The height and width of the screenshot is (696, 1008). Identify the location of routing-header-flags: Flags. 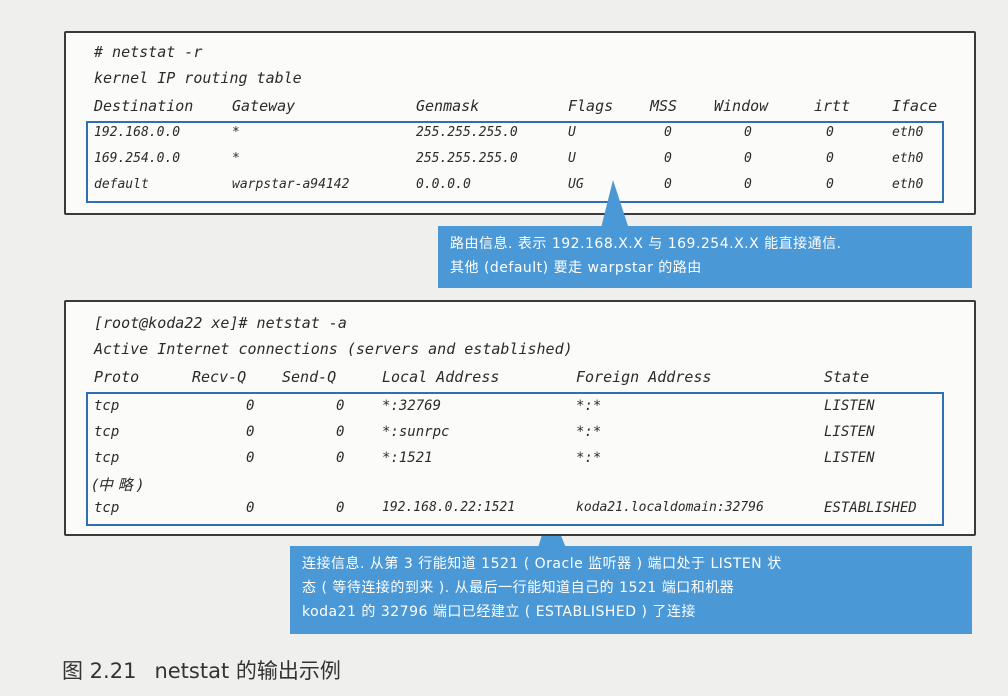
(591, 106).